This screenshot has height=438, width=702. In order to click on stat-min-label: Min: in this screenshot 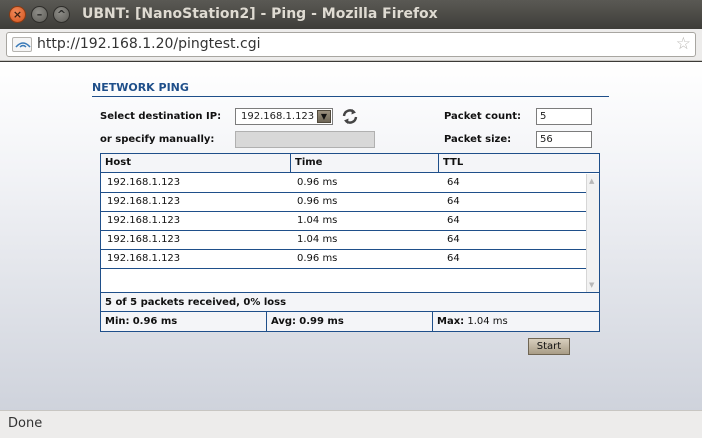, I will do `click(117, 321)`.